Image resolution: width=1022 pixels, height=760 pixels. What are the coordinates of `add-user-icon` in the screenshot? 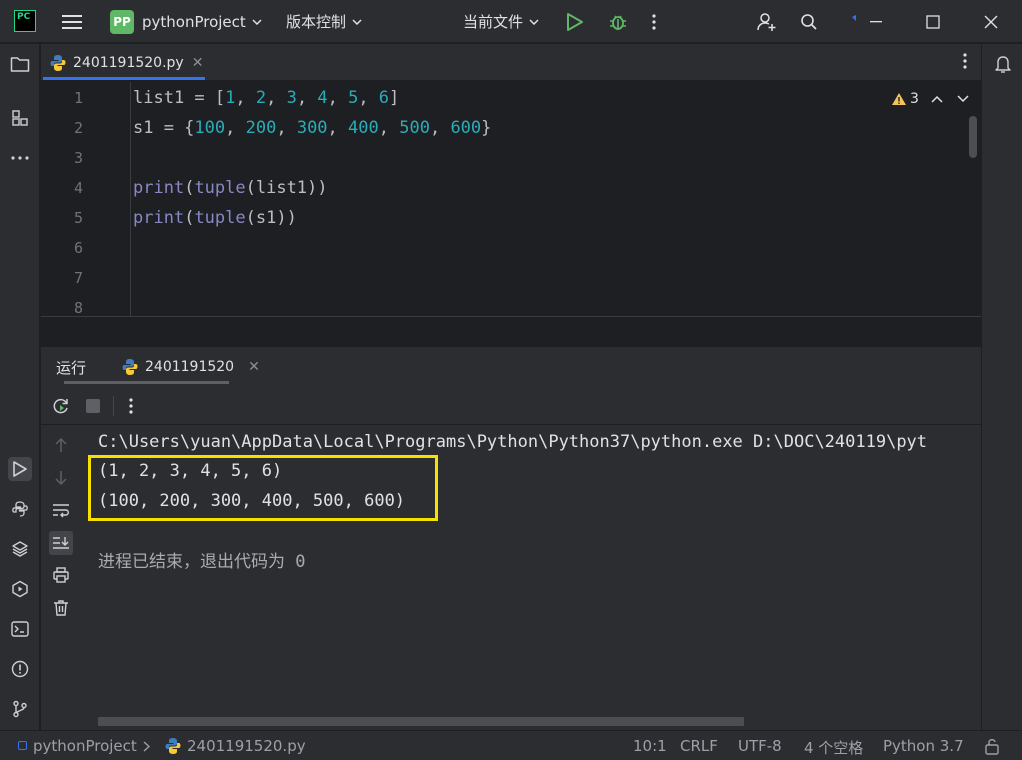 It's located at (766, 21).